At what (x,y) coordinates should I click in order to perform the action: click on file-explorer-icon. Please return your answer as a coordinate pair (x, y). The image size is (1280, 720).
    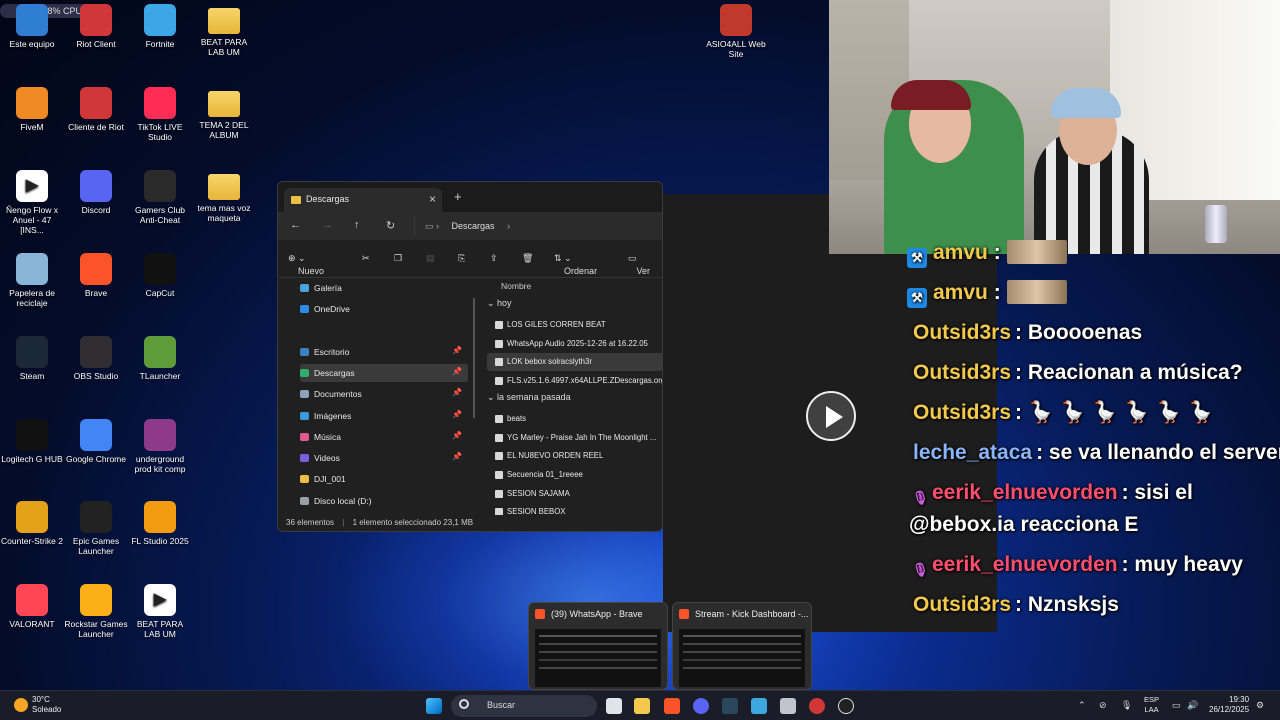
    Looking at the image, I should click on (642, 706).